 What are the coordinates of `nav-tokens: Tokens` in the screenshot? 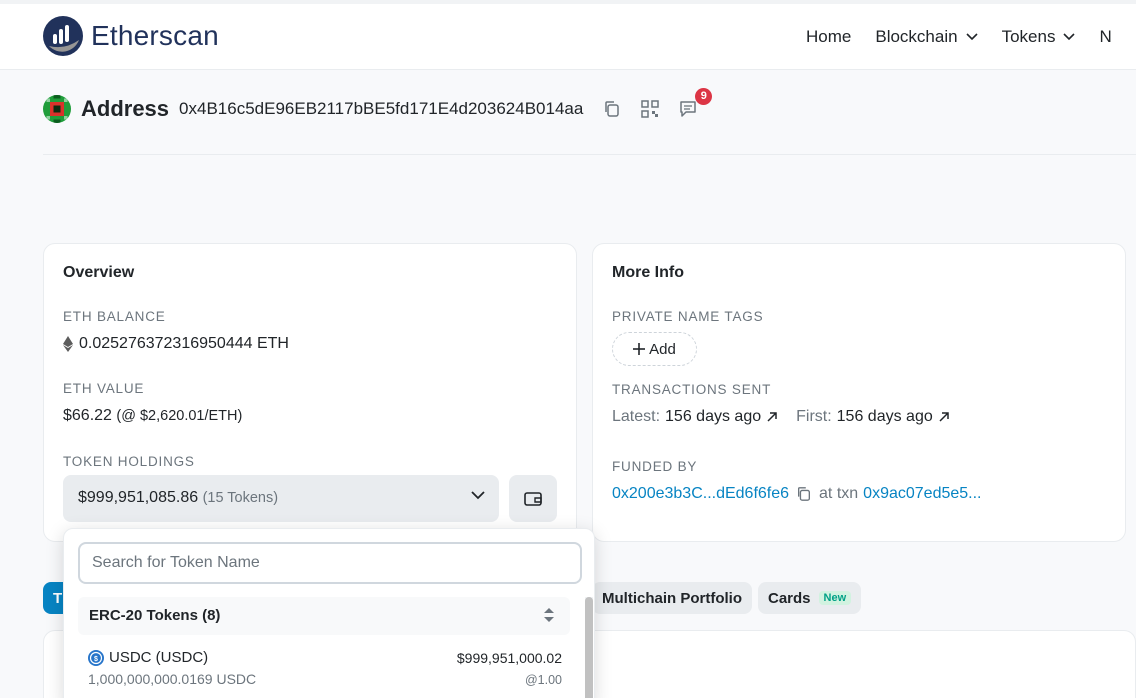 It's located at (1039, 37).